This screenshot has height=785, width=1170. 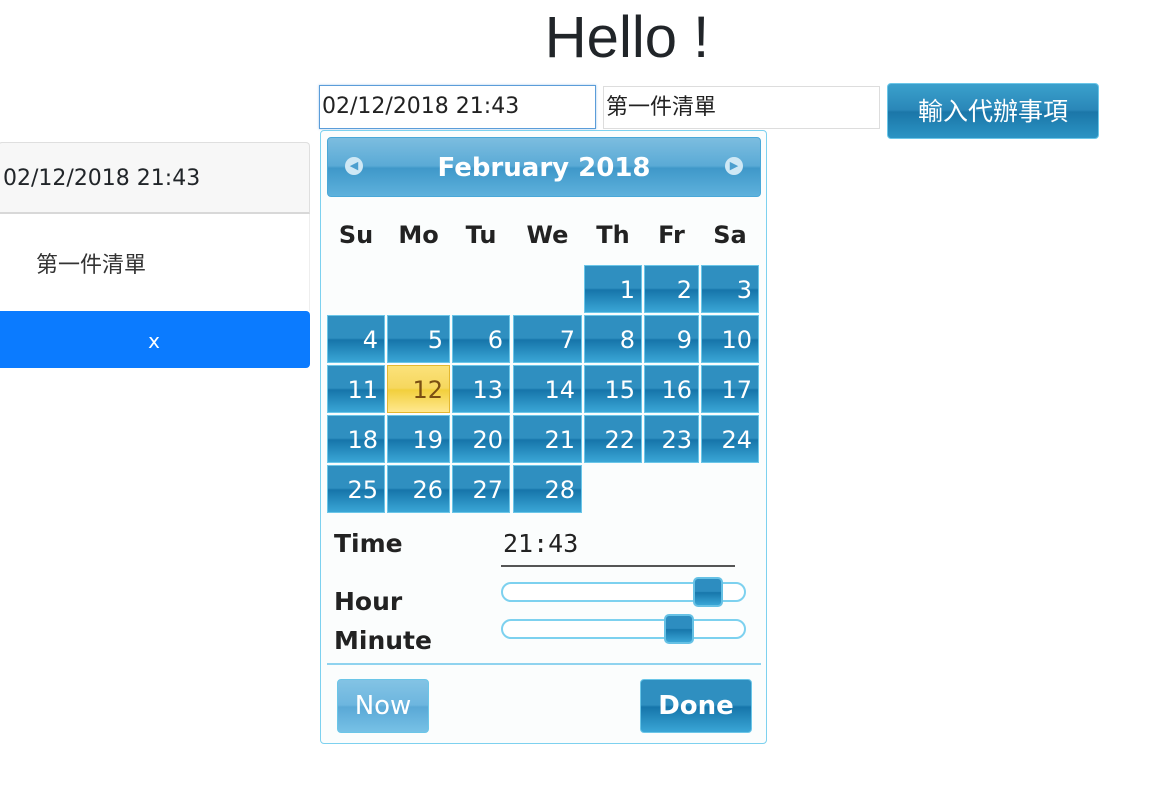 What do you see at coordinates (671, 289) in the screenshot?
I see `calendar-day: 2` at bounding box center [671, 289].